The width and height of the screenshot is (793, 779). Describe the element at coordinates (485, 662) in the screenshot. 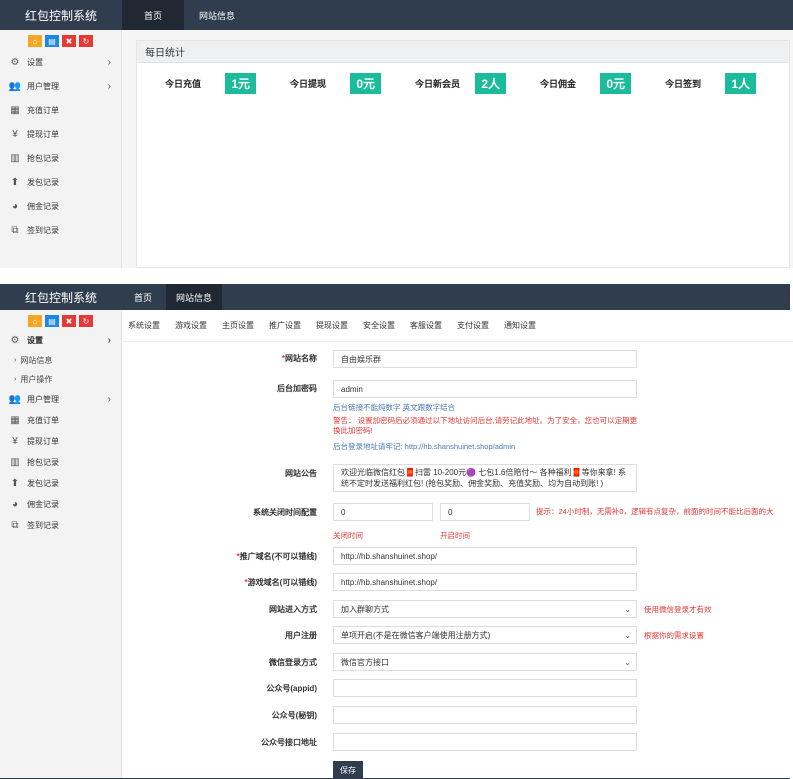

I see `wechat-login-select: 微信官方接口 ⌄` at that location.